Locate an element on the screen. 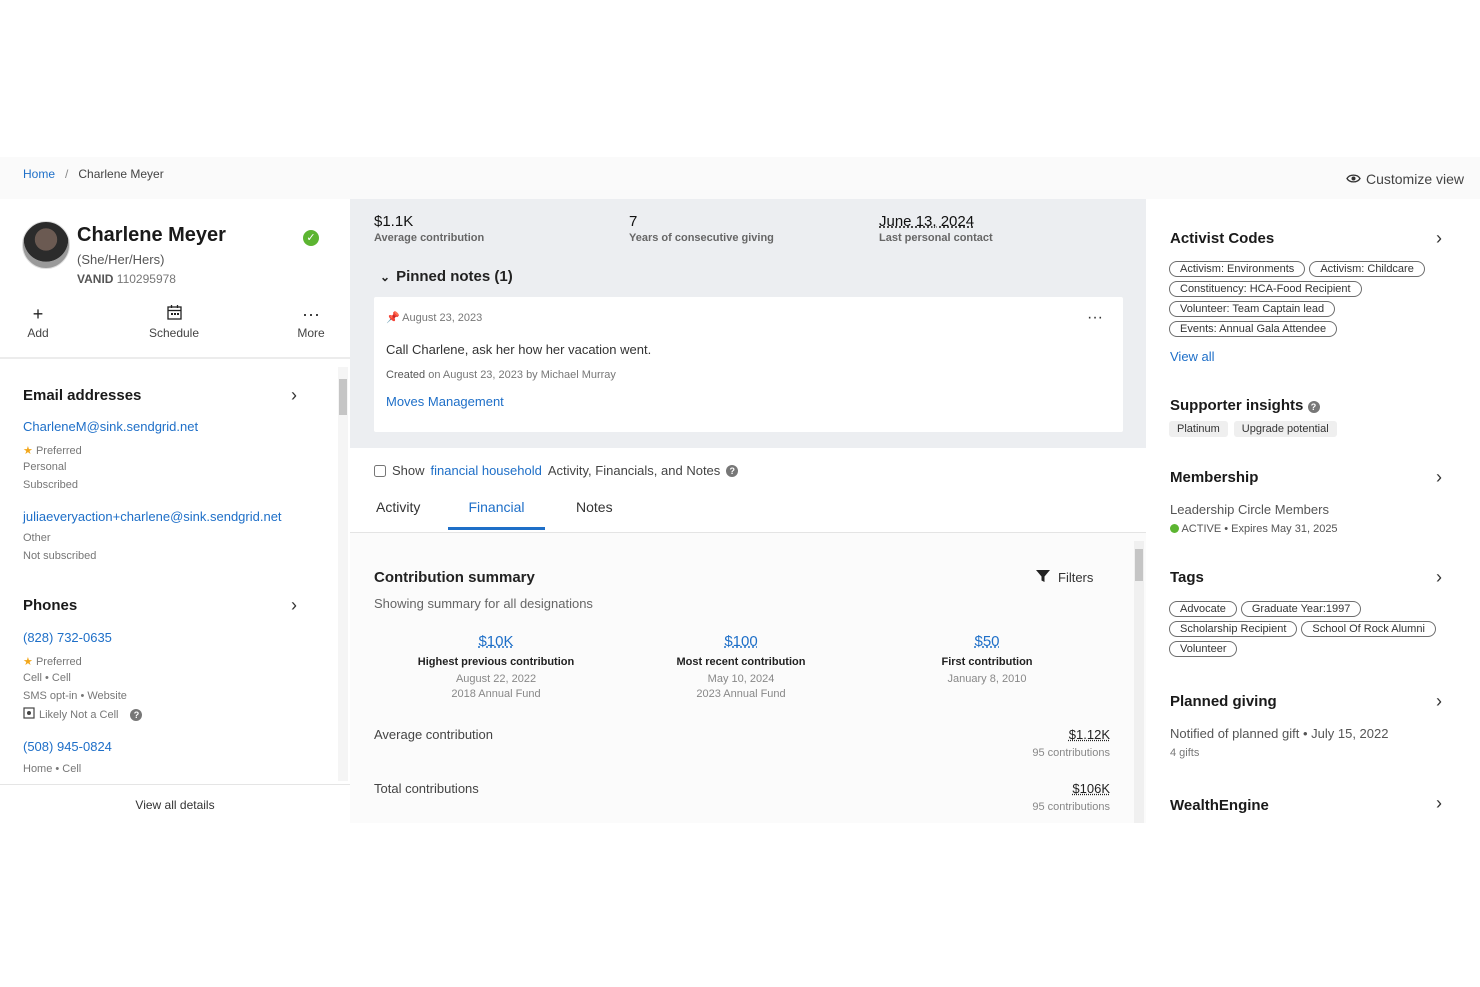 The image size is (1480, 987). email-type: Personal is located at coordinates (45, 467).